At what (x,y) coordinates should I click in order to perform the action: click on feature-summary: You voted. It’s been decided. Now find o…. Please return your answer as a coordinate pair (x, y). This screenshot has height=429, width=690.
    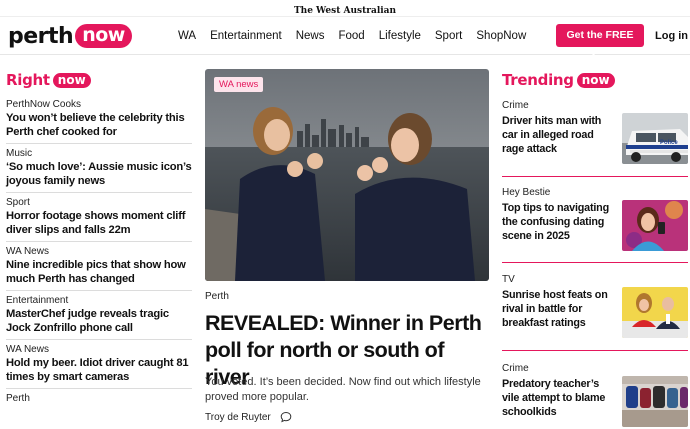
    Looking at the image, I should click on (343, 389).